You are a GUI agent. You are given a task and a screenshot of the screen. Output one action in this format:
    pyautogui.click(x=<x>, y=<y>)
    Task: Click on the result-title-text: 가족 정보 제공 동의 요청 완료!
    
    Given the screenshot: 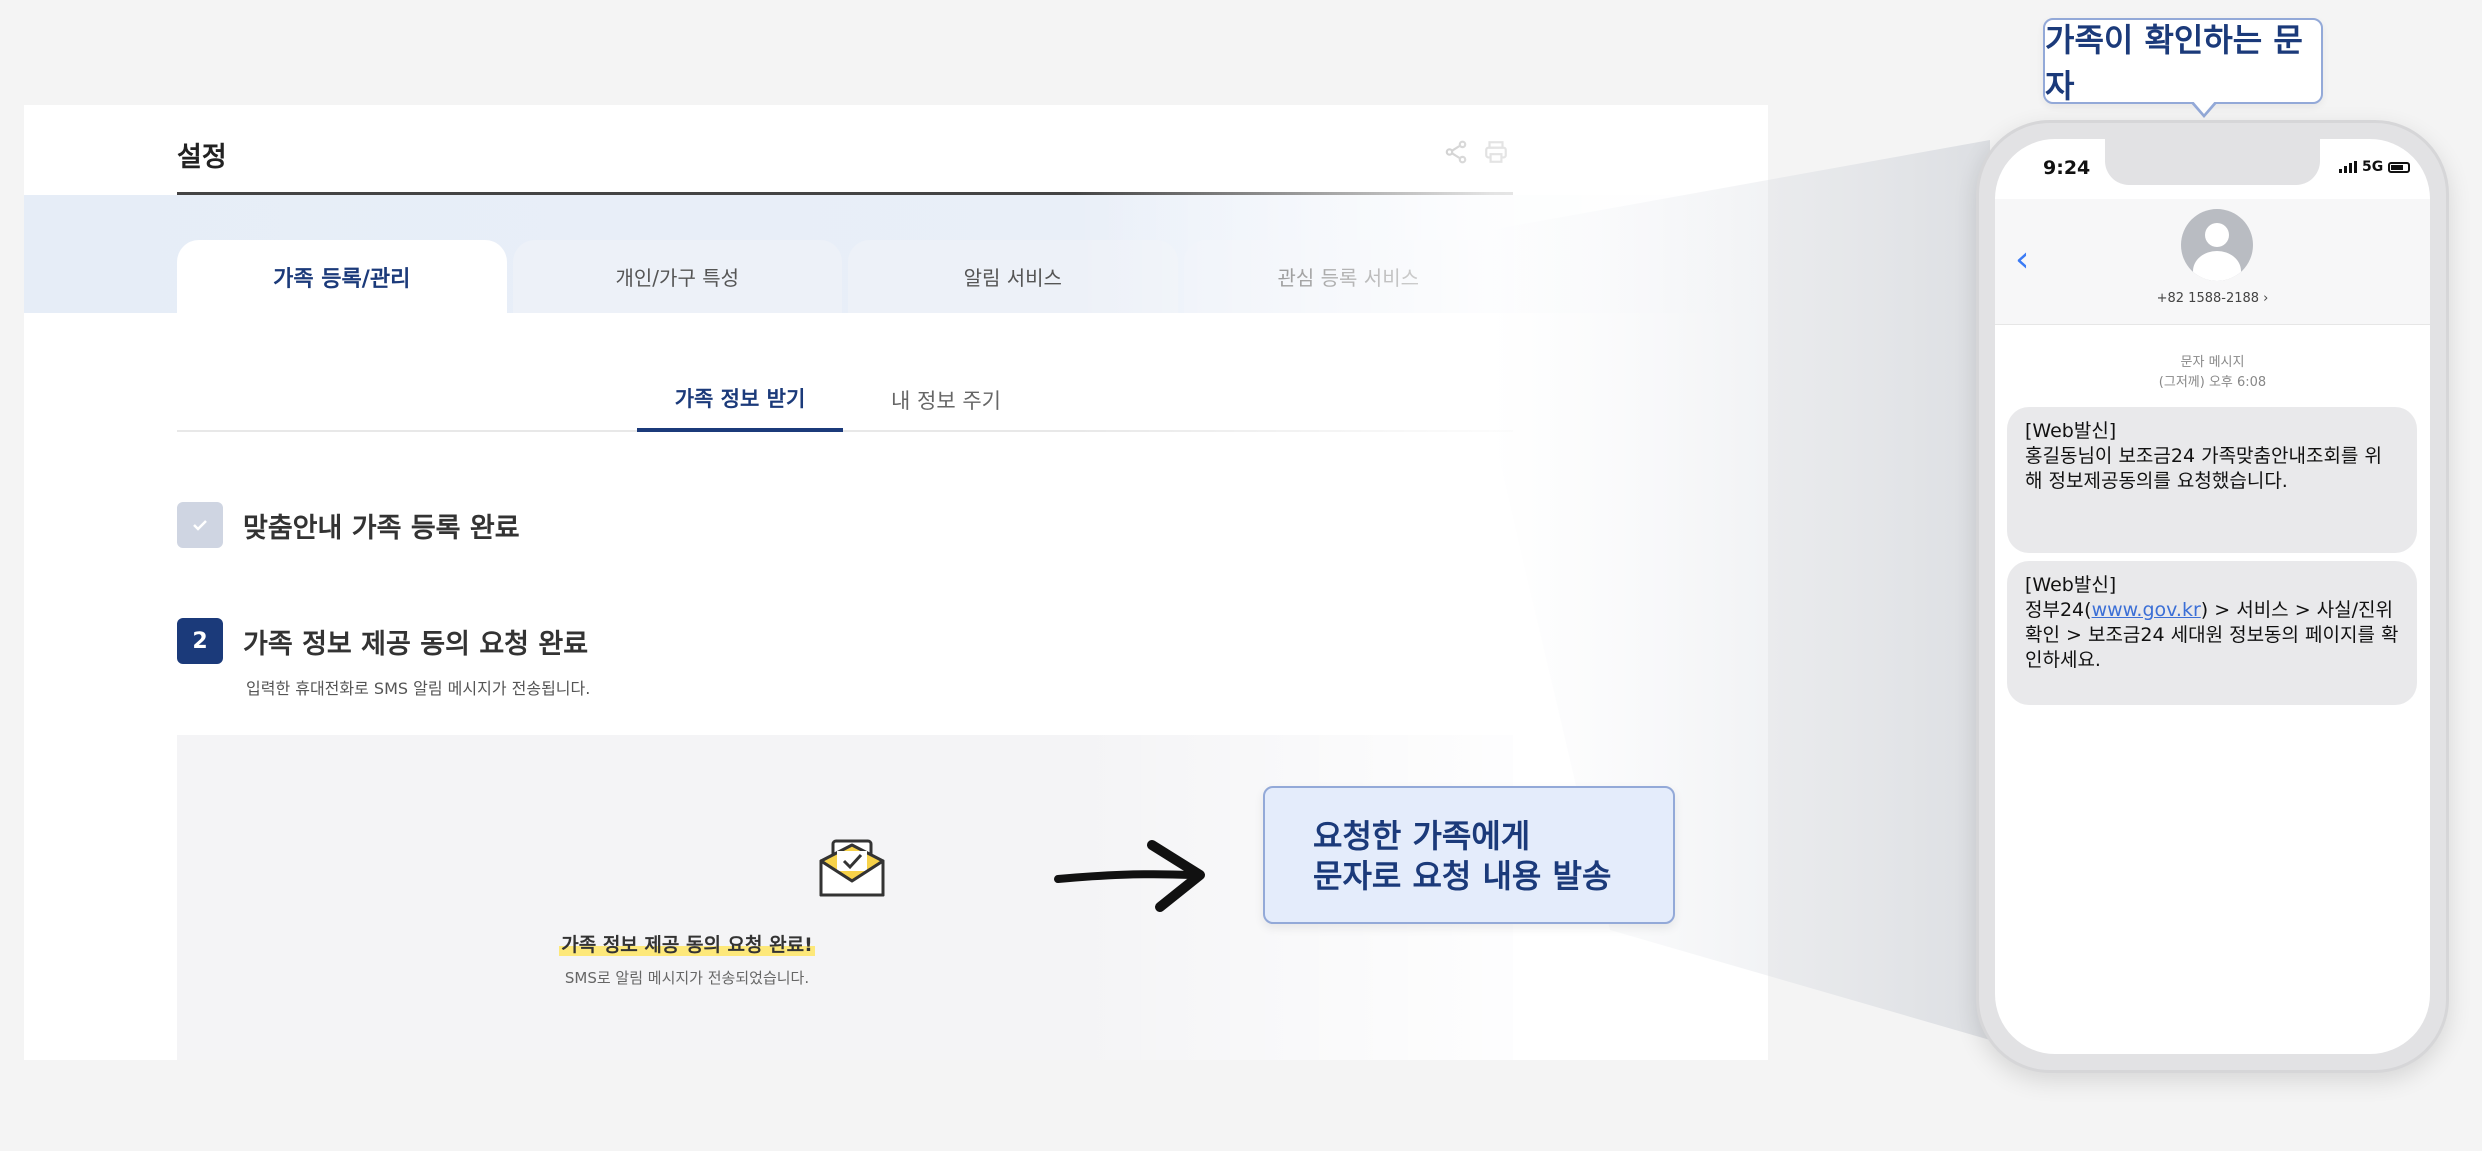 What is the action you would take?
    pyautogui.click(x=687, y=945)
    